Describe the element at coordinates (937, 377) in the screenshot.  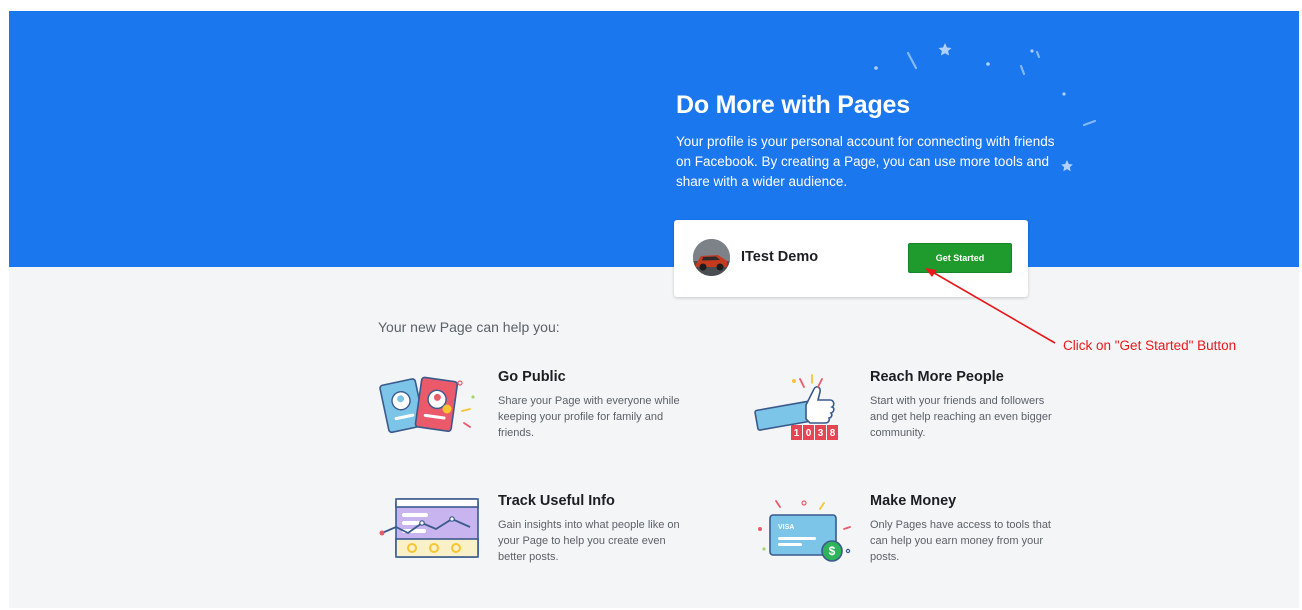
I see `benefit-title: Reach More People` at that location.